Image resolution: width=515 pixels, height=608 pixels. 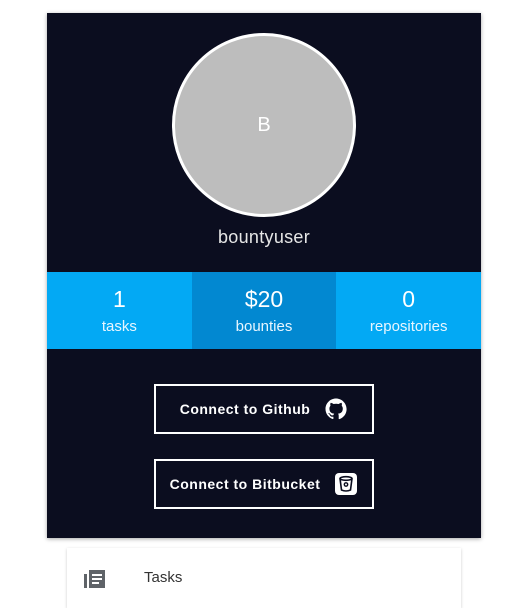 I want to click on stat-bounties-value: $20, so click(x=264, y=298).